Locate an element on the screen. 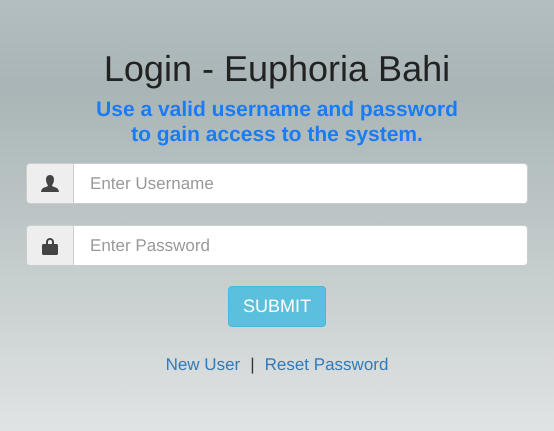 The height and width of the screenshot is (431, 554). reset-password-link: Reset Password is located at coordinates (326, 365).